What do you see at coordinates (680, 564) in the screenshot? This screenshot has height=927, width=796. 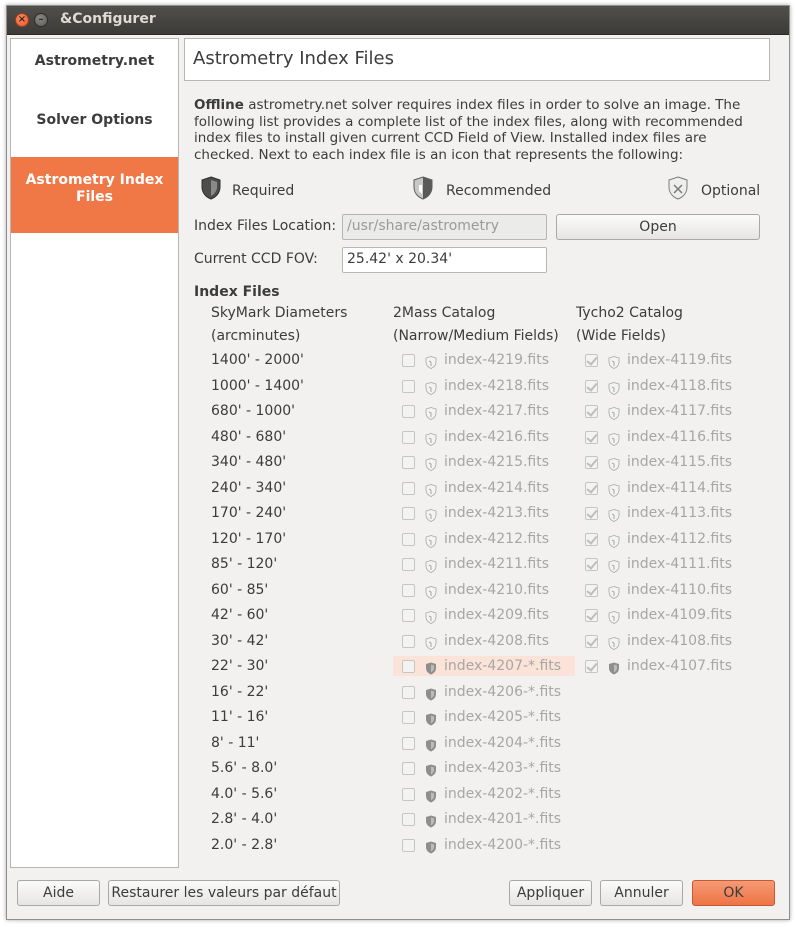 I see `index-tycho-filename: index-4111.fits` at bounding box center [680, 564].